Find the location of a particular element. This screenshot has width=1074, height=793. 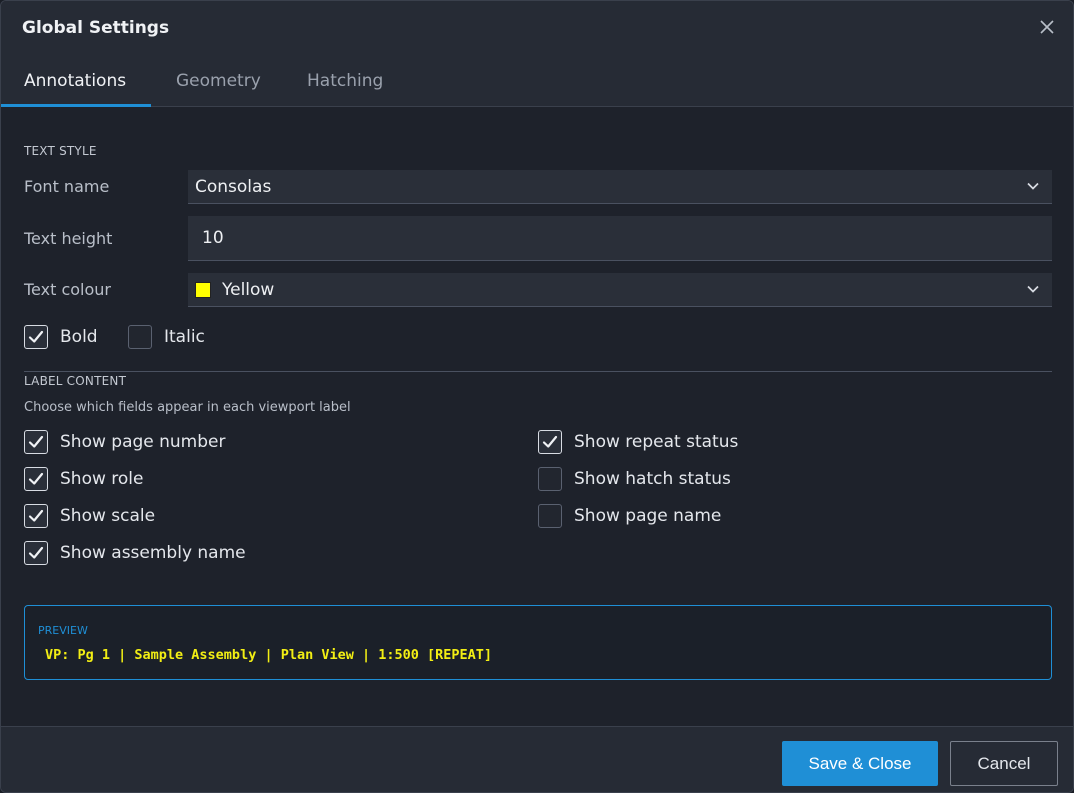

close-button is located at coordinates (1047, 27).